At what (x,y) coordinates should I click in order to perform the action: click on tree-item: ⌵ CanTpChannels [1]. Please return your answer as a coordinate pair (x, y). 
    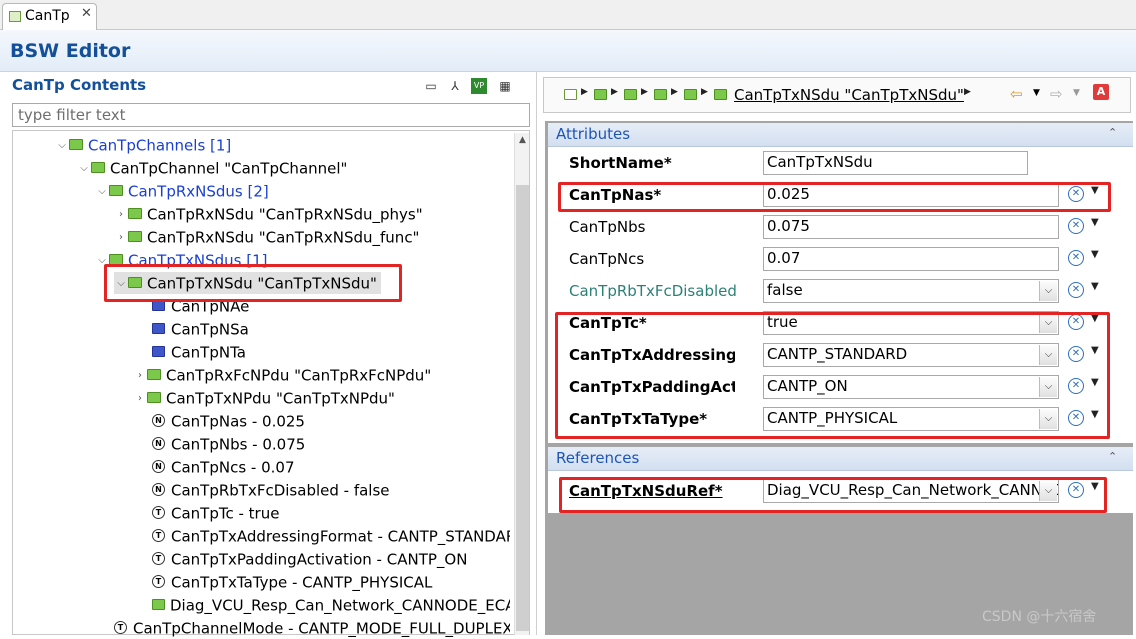
    Looking at the image, I should click on (143, 145).